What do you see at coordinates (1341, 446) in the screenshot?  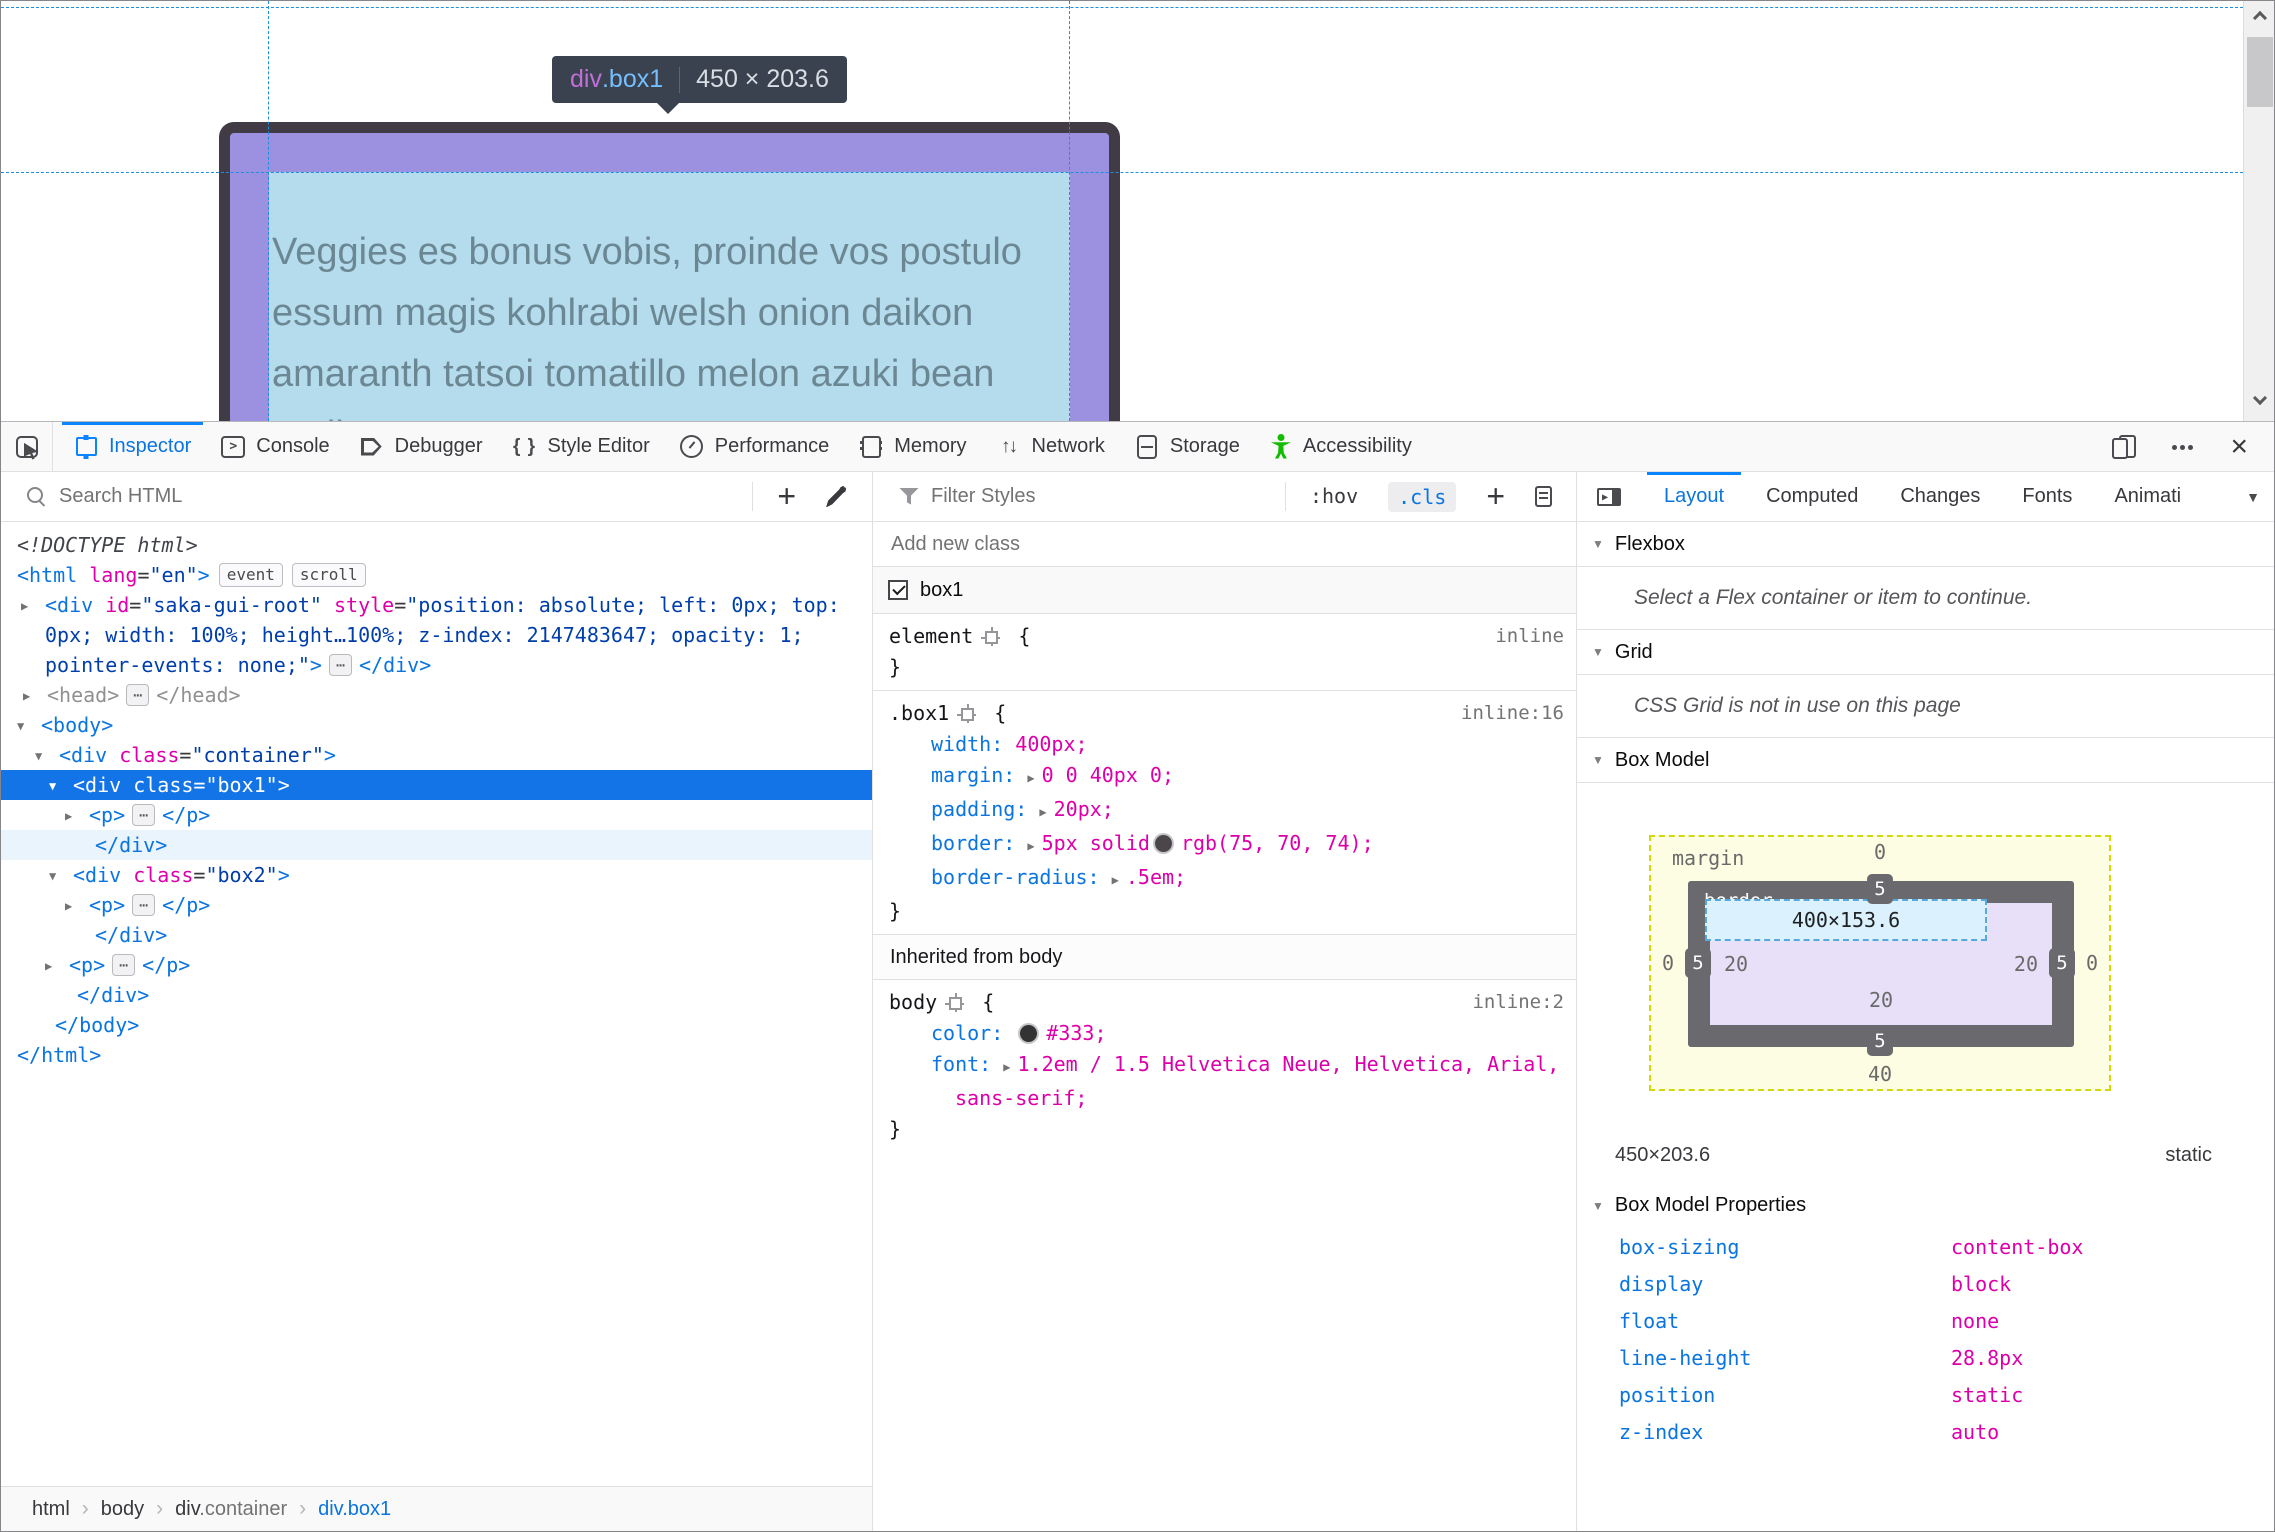 I see `tab-accessibility: Accessibility` at bounding box center [1341, 446].